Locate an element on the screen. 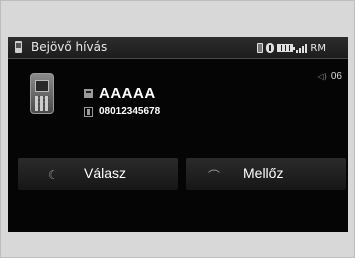  ignore-label: Mellőz is located at coordinates (263, 173).